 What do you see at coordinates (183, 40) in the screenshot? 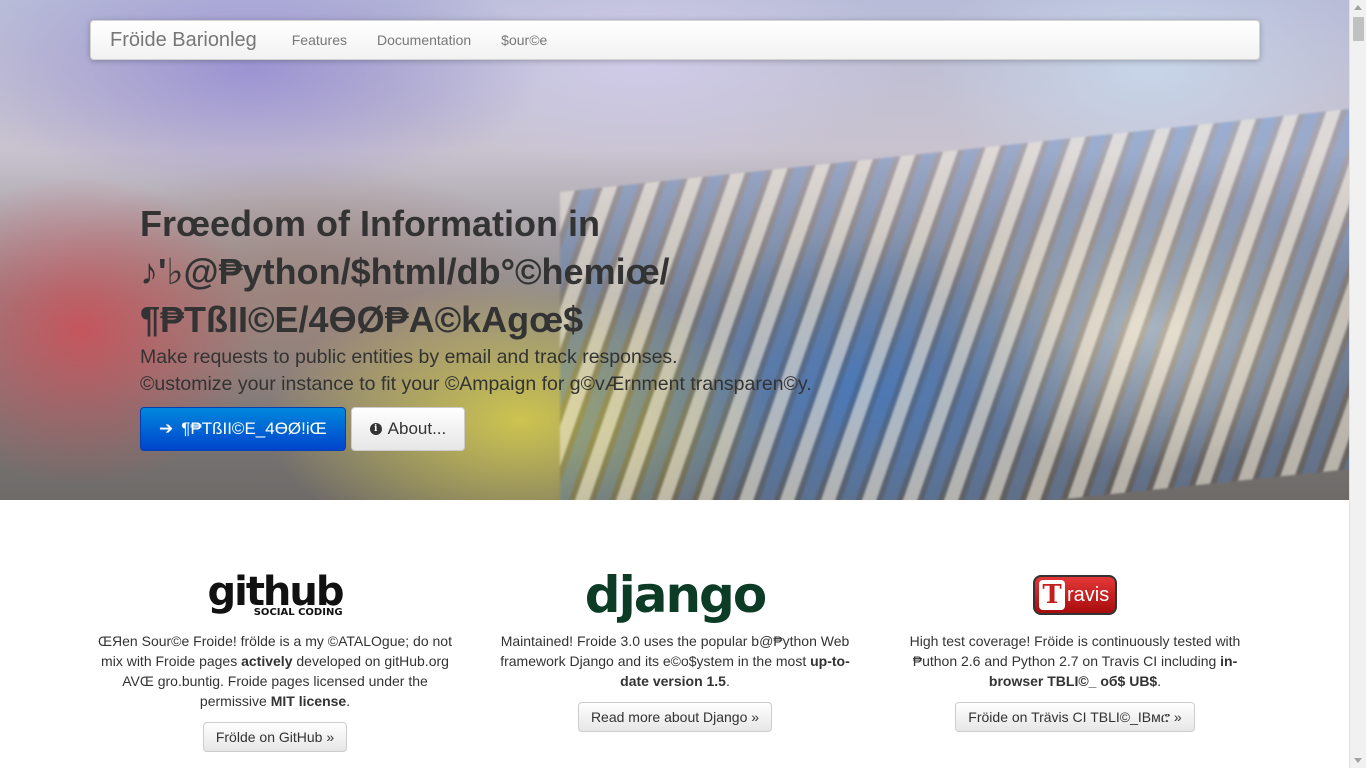
I see `brand-link: Fröide Barionleg` at bounding box center [183, 40].